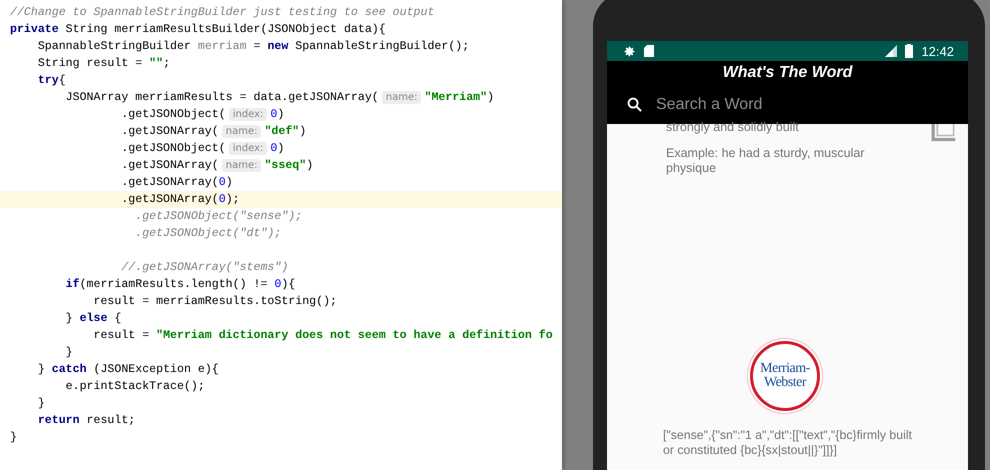 The height and width of the screenshot is (470, 990). Describe the element at coordinates (456, 97) in the screenshot. I see `string-literal: "Merriam"` at that location.